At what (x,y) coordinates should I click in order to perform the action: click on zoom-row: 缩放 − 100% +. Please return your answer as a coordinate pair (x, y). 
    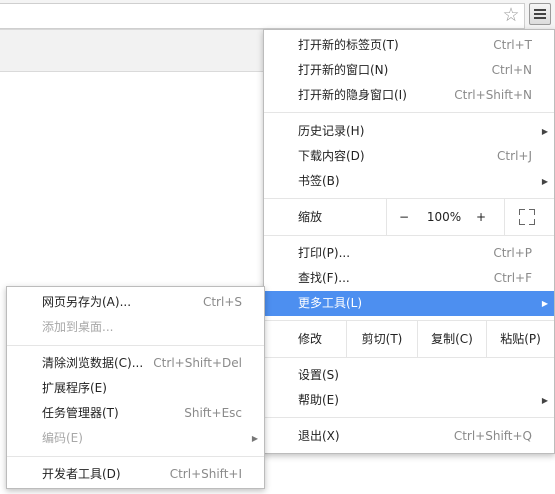
    Looking at the image, I should click on (409, 217).